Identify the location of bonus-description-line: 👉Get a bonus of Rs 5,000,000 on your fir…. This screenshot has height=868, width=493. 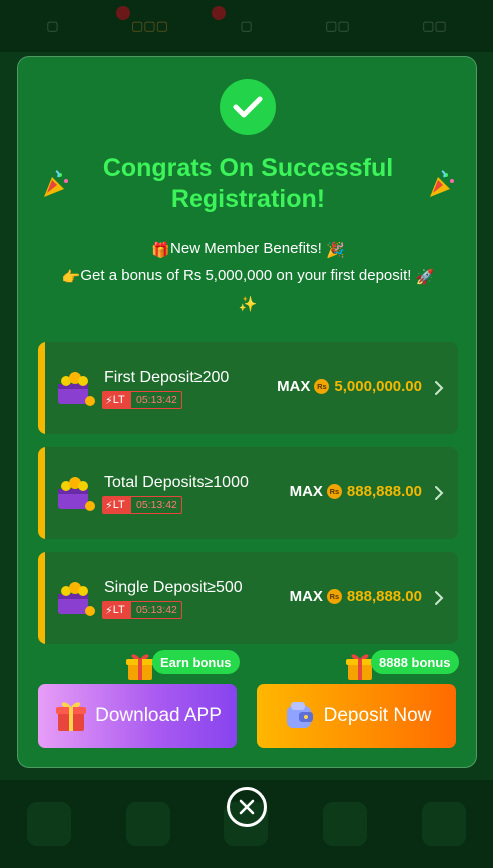
(248, 277).